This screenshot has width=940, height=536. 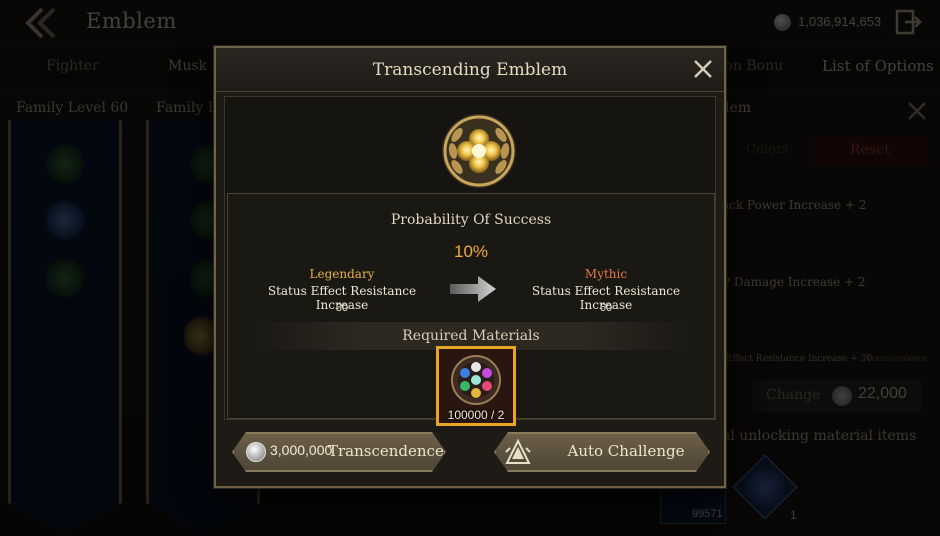 What do you see at coordinates (471, 220) in the screenshot?
I see `probability-label: Probability Of Success` at bounding box center [471, 220].